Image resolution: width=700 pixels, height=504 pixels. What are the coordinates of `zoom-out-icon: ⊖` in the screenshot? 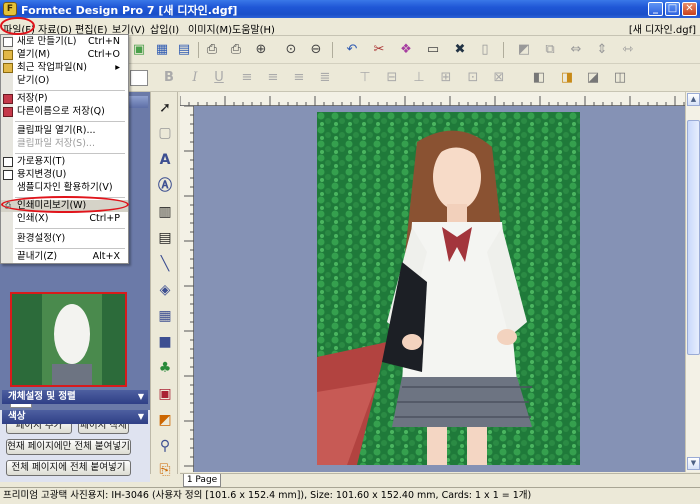 It's located at (316, 50).